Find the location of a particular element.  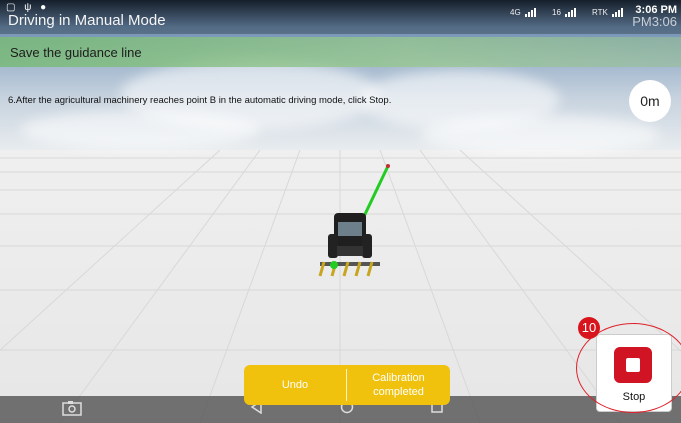

distance-readout: 0m is located at coordinates (650, 101).